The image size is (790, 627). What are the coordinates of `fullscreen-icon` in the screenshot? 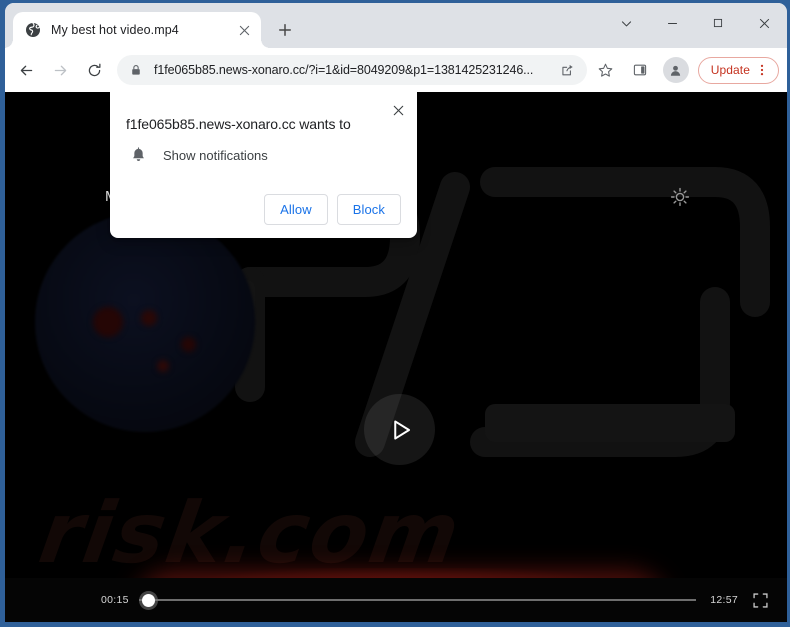 It's located at (760, 600).